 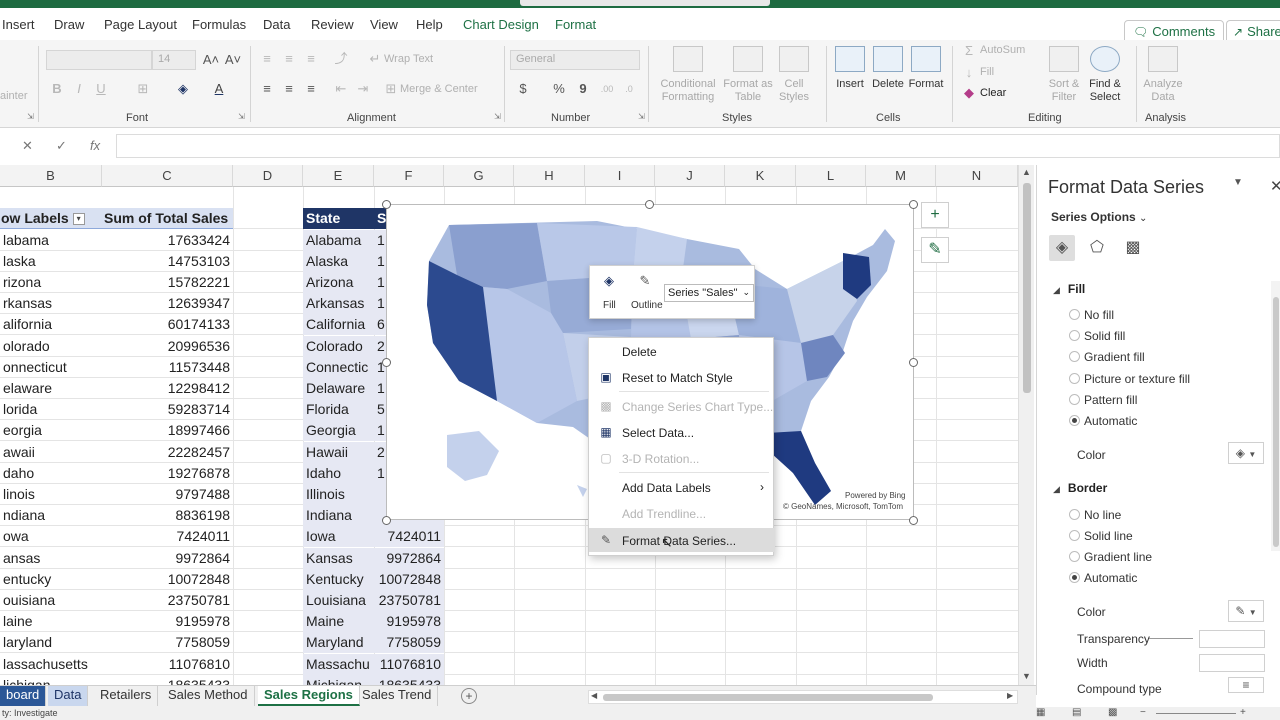 I want to click on state-cell: California, so click(x=338, y=325).